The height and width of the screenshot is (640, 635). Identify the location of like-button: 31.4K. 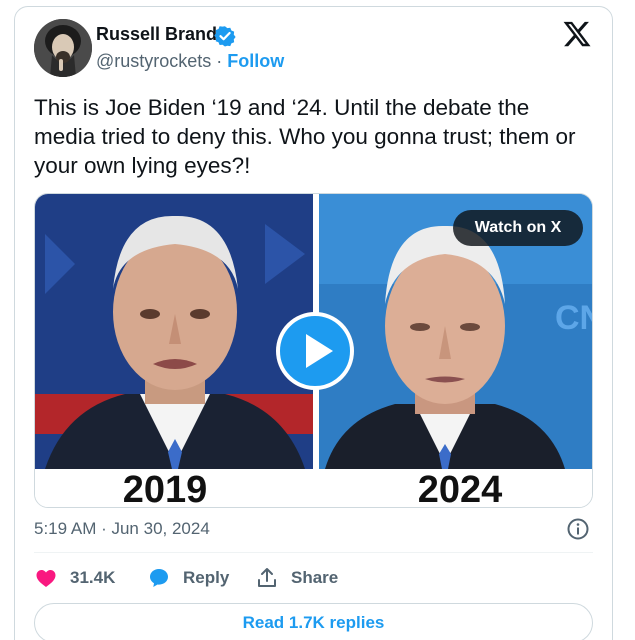
(74, 578).